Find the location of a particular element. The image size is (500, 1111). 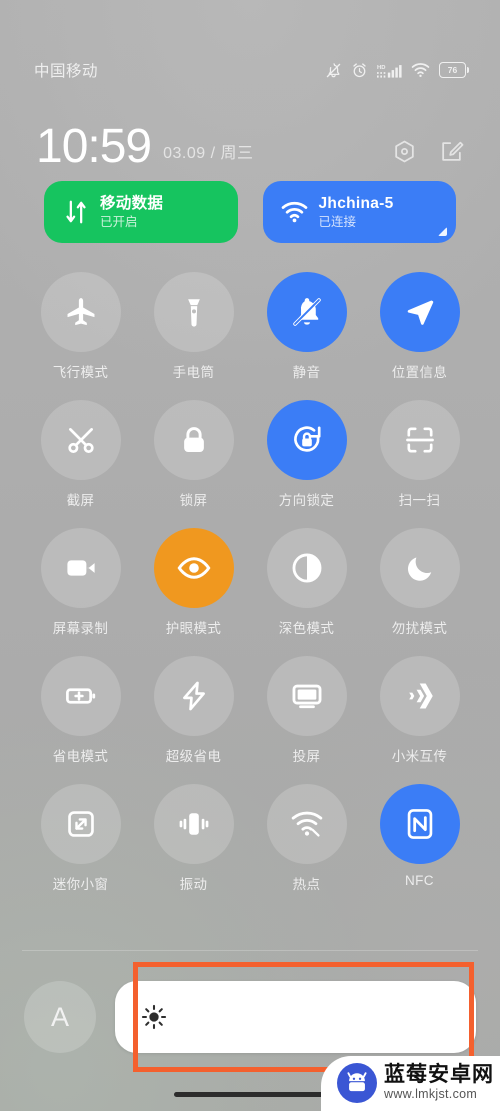

qs-tile-dark-mode: 深色模式 is located at coordinates (306, 582).